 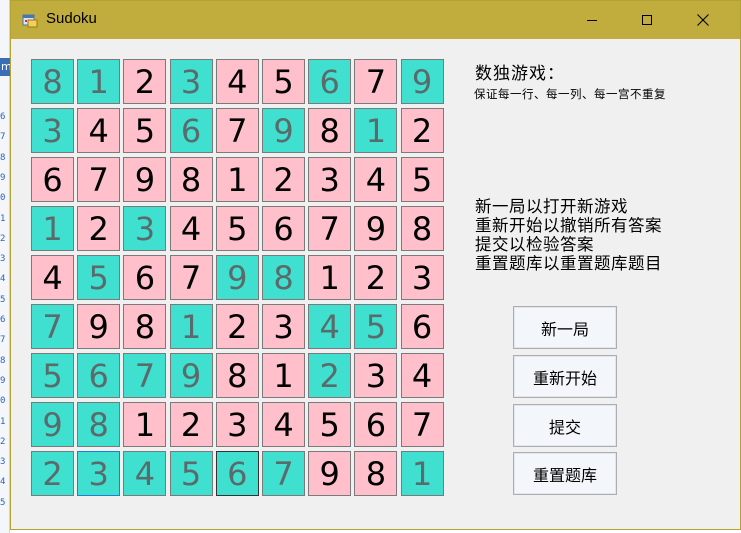 What do you see at coordinates (237, 424) in the screenshot?
I see `sudoku-cell-r8c5: 3` at bounding box center [237, 424].